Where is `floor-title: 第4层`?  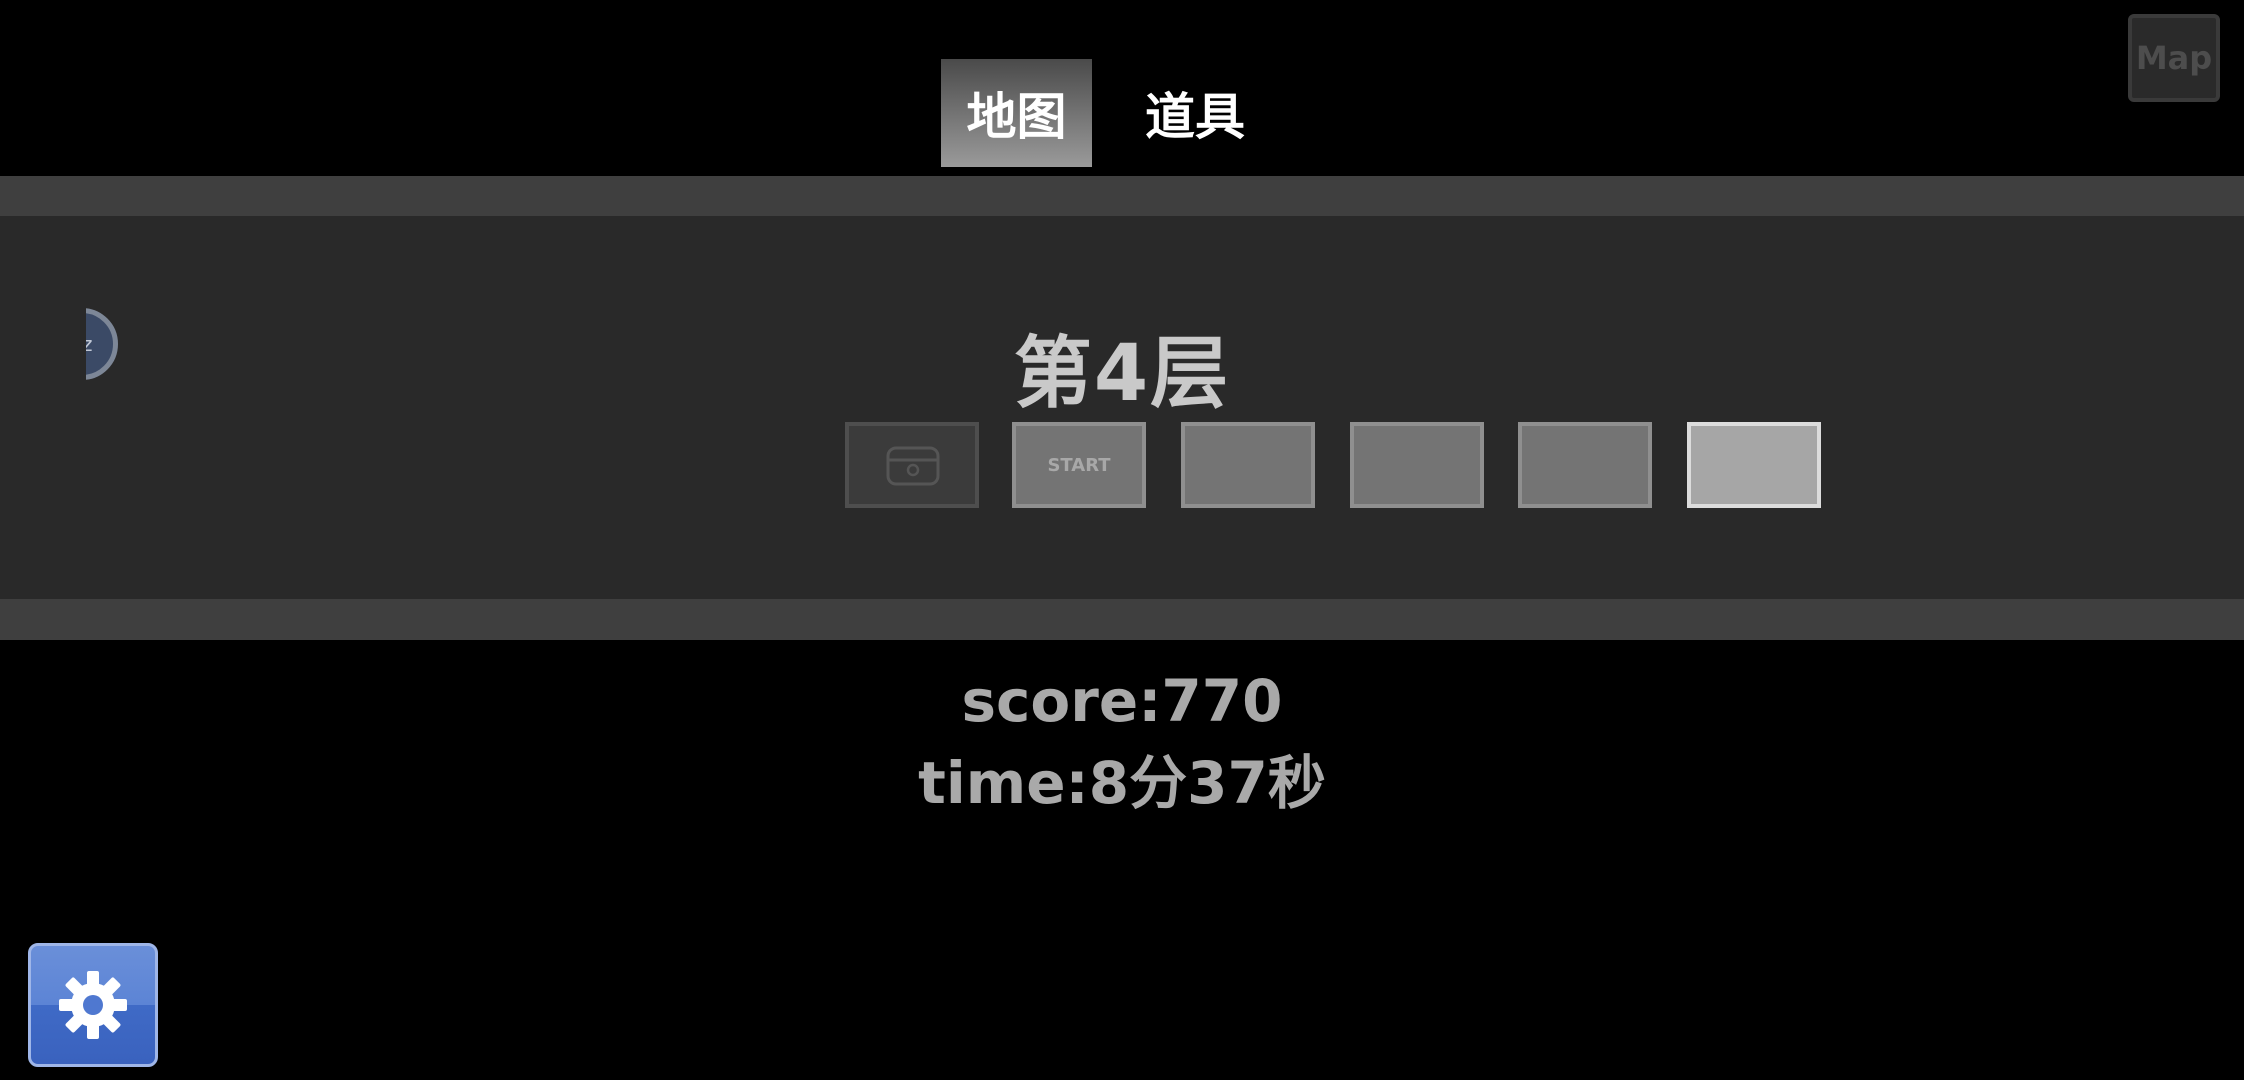
floor-title: 第4层 is located at coordinates (1122, 374).